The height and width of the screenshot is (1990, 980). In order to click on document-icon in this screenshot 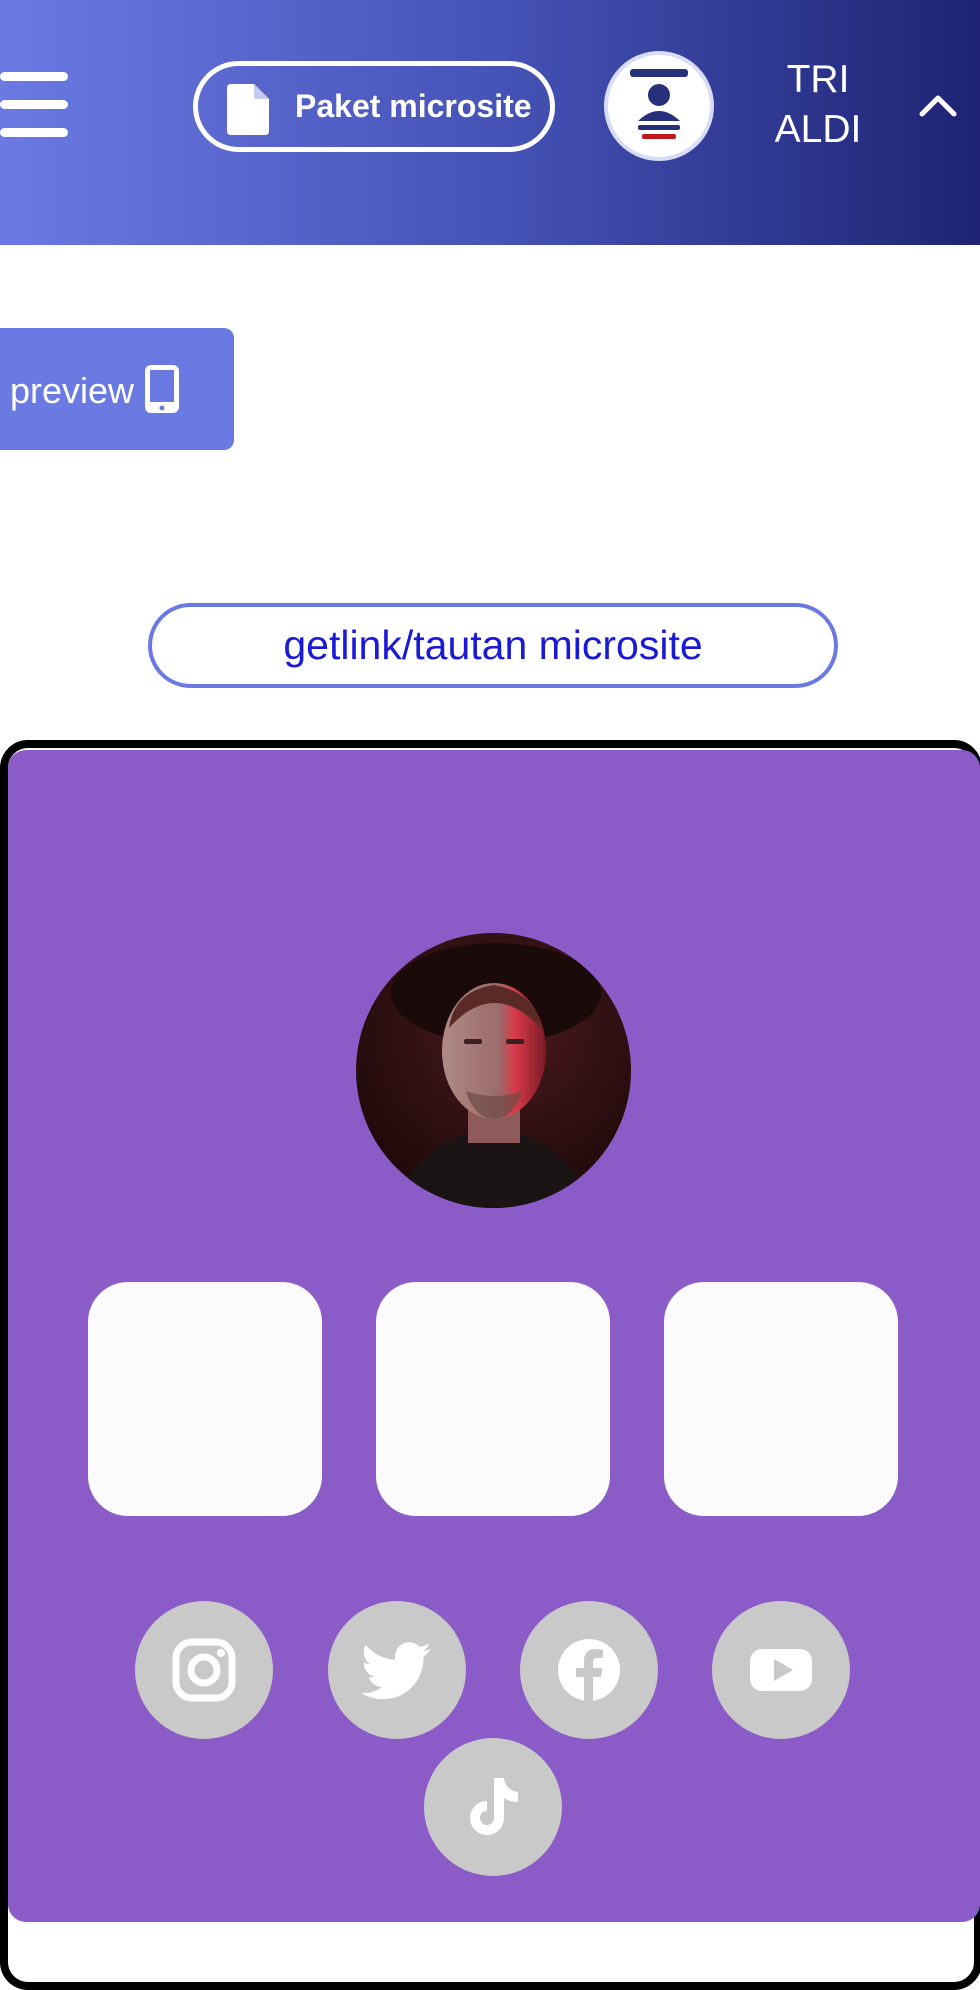, I will do `click(248, 109)`.